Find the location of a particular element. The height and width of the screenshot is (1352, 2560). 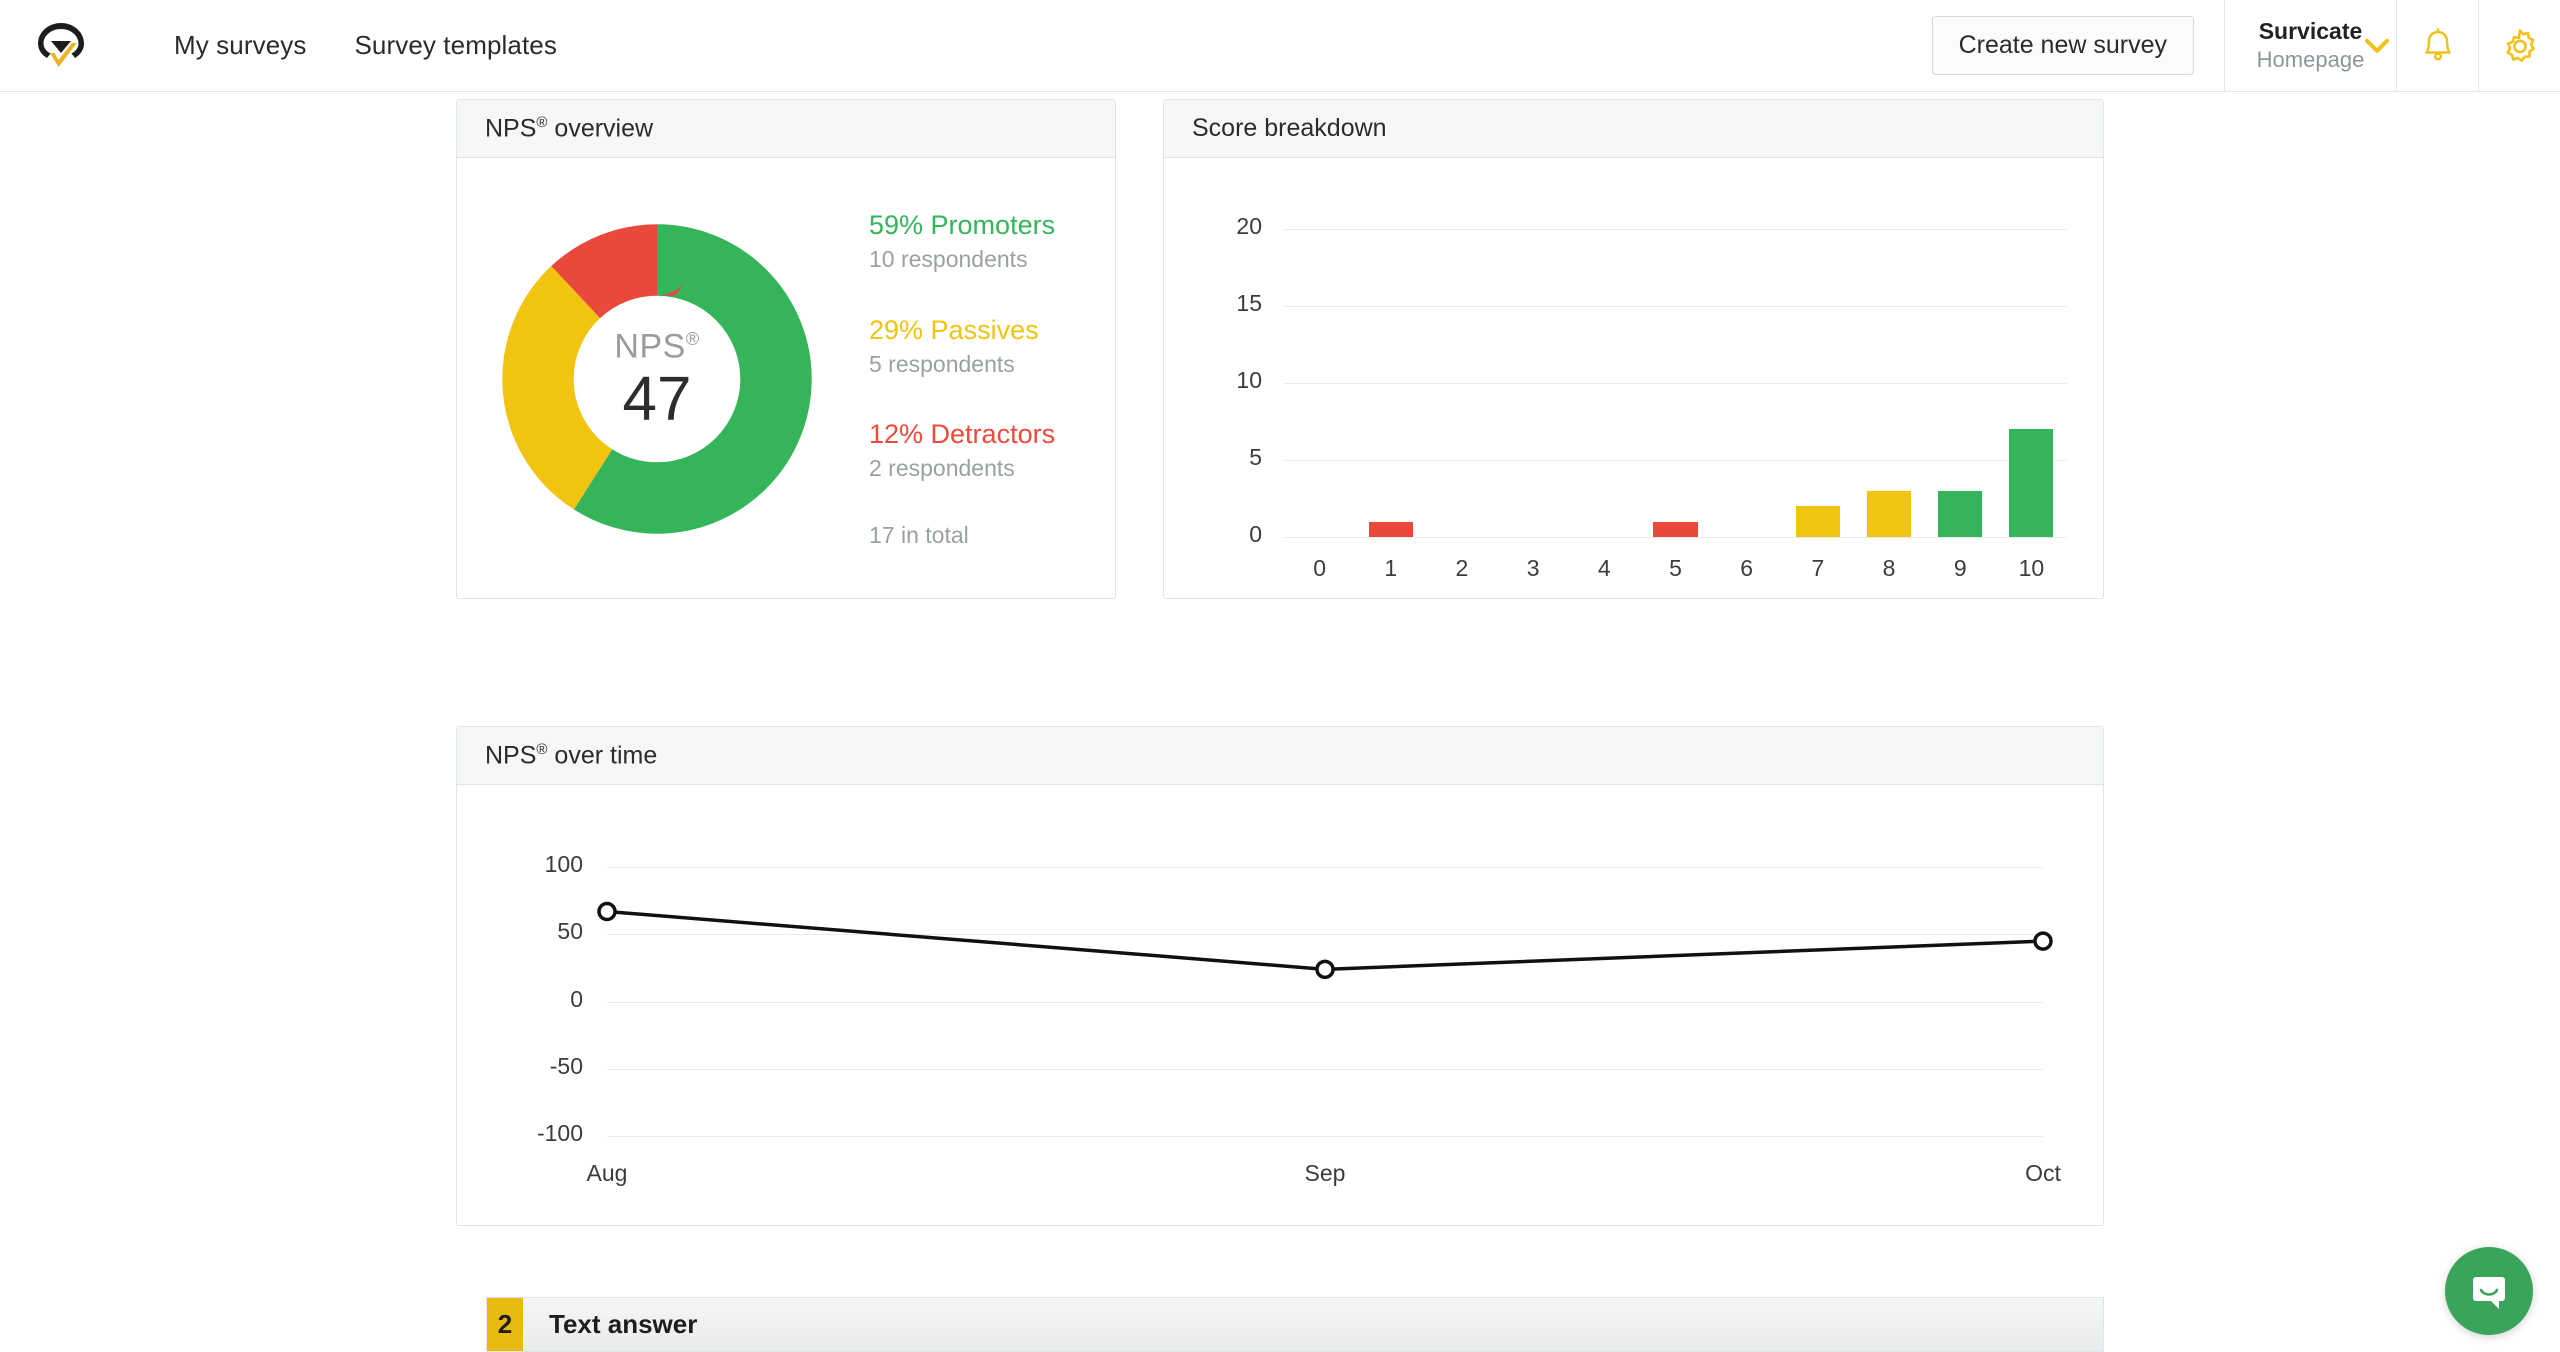

registered-mark: ® is located at coordinates (542, 122).